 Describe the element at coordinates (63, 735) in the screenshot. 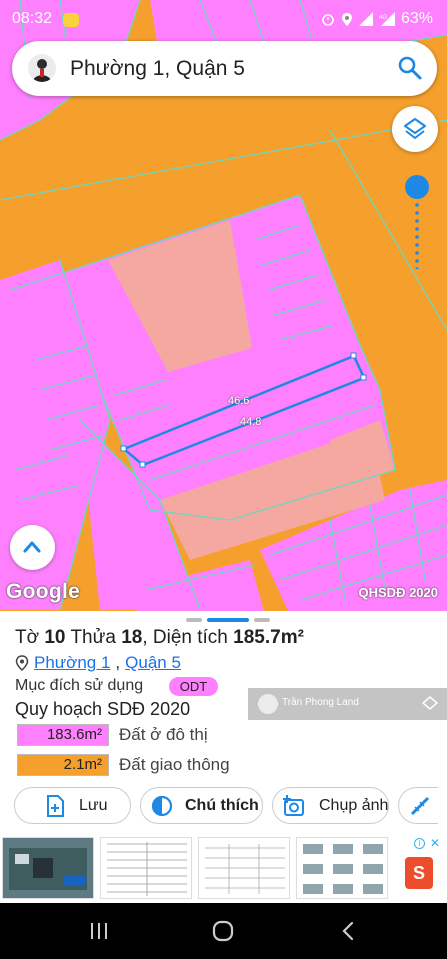

I see `legend-value: 183.6m²` at that location.